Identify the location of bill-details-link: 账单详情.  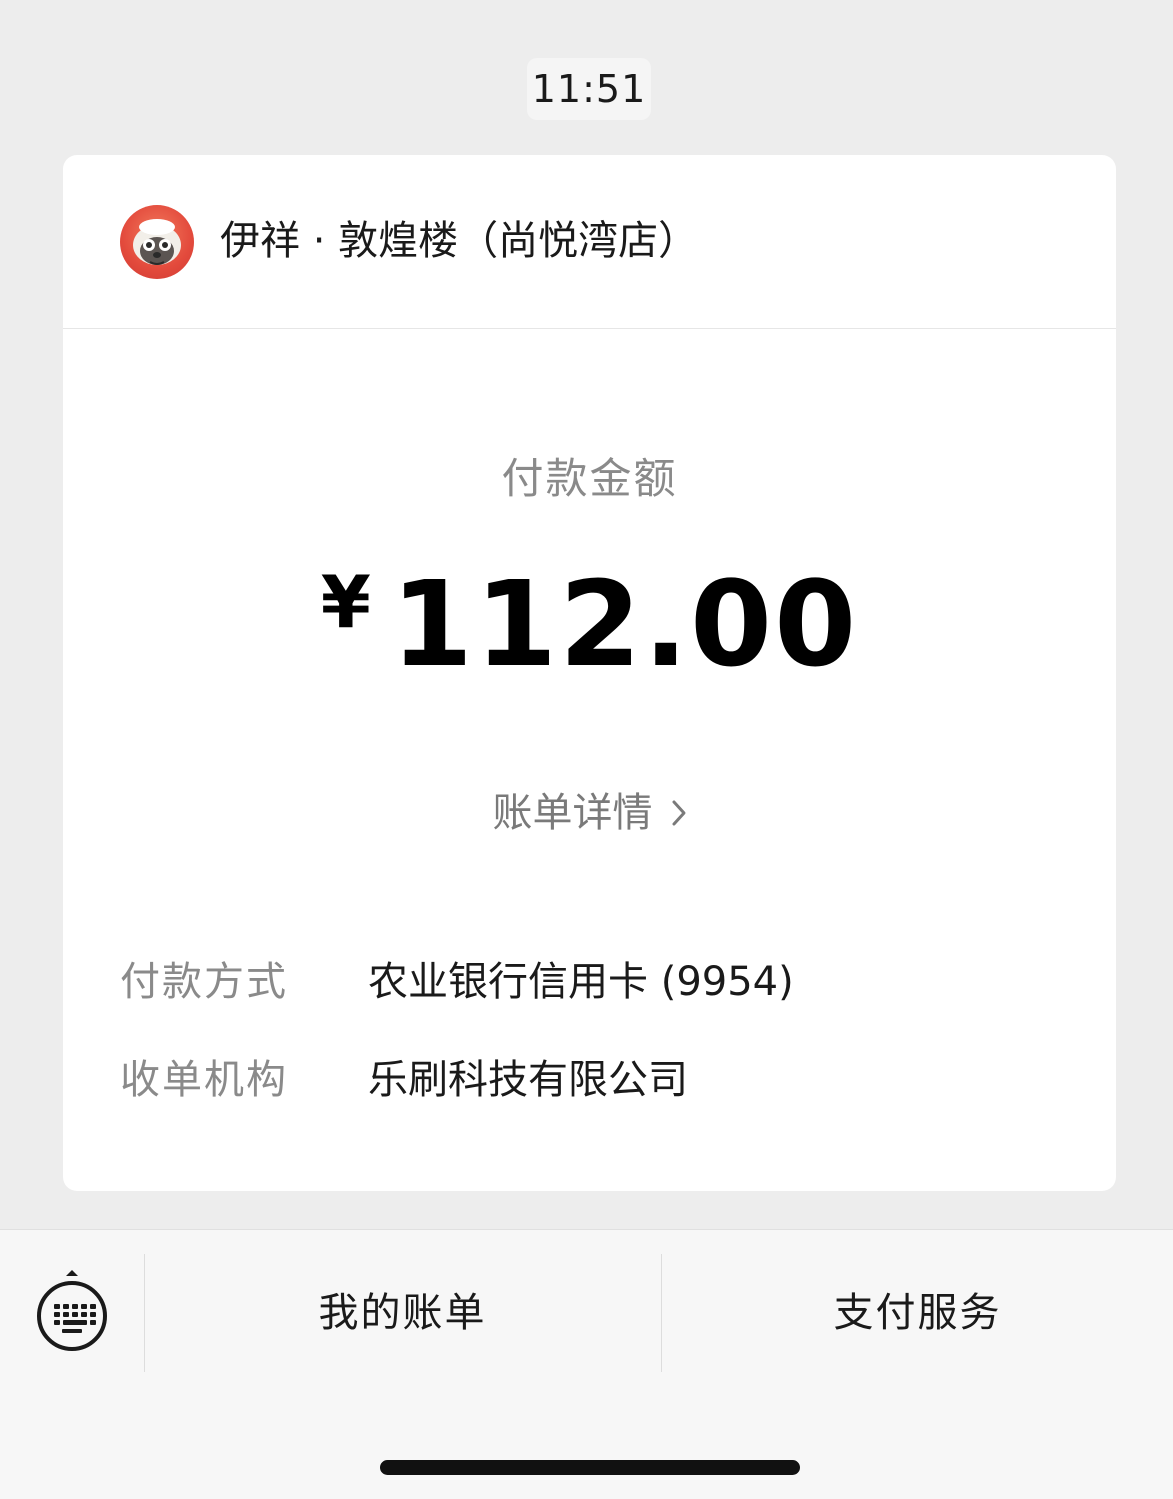
(589, 809).